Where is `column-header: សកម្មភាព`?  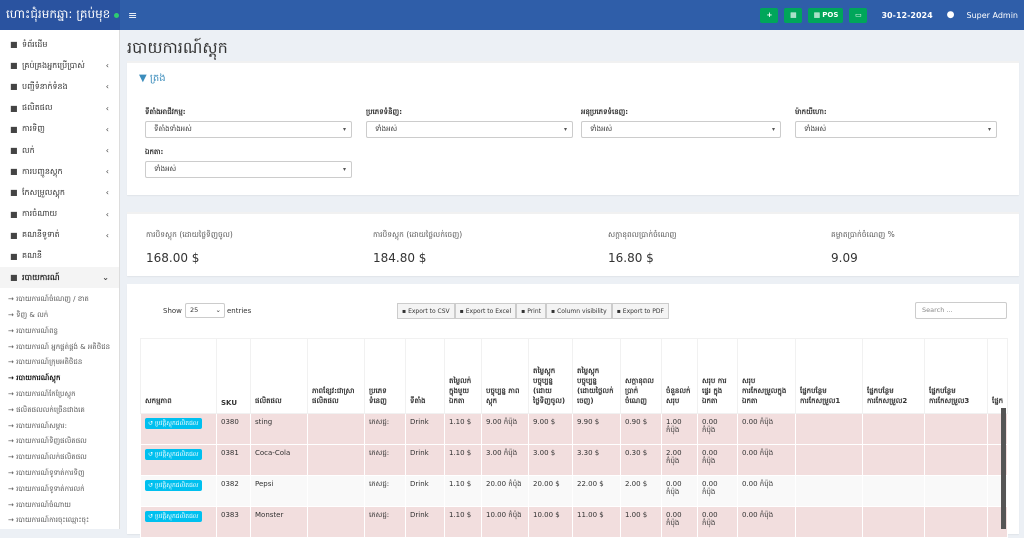
column-header: សកម្មភាព is located at coordinates (178, 376).